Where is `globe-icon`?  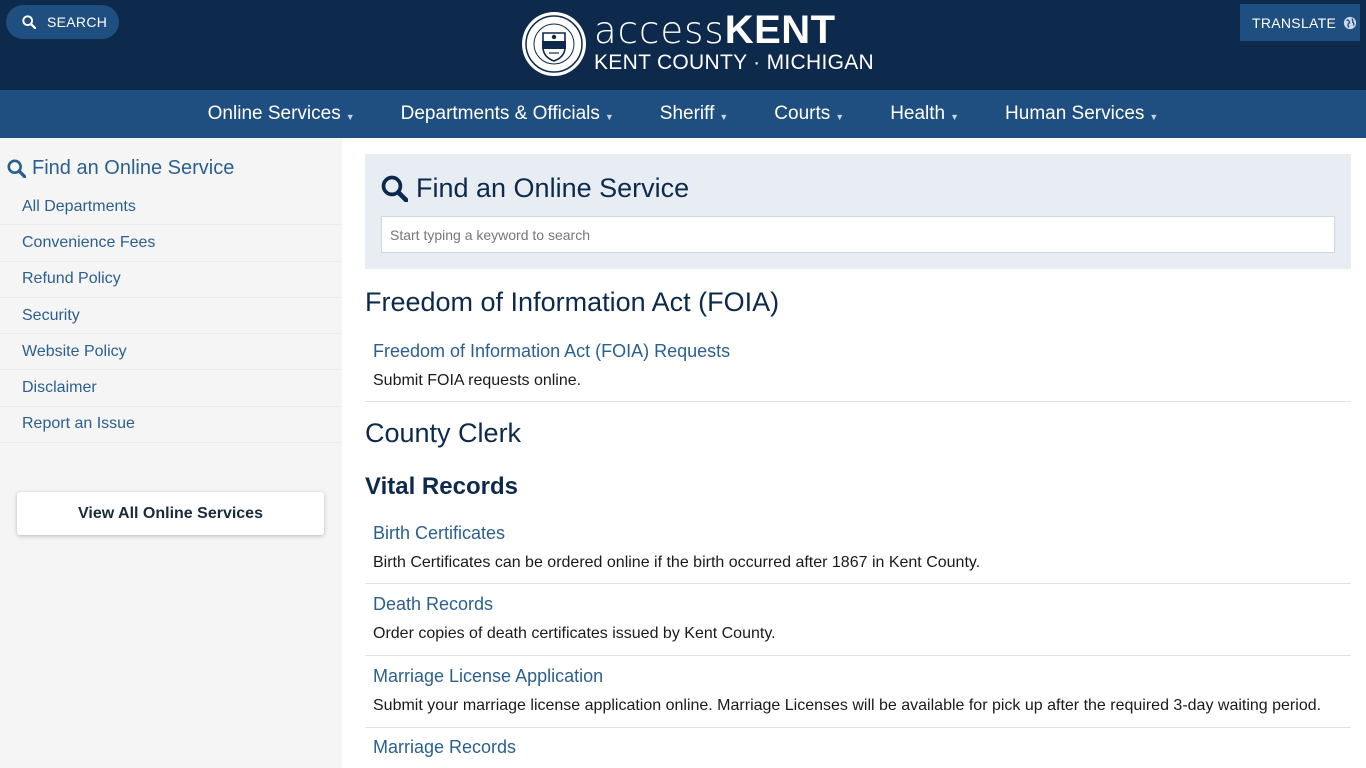 globe-icon is located at coordinates (1350, 22).